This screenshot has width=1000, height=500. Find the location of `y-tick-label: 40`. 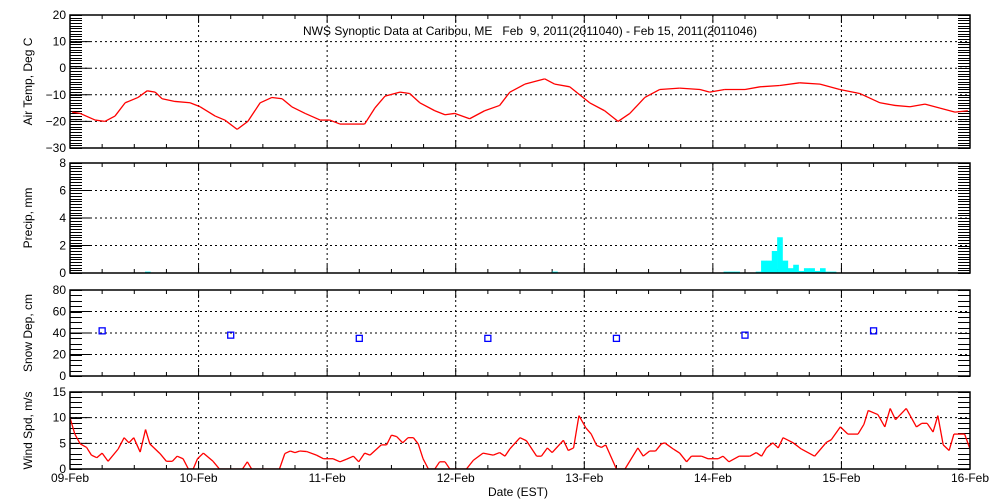

y-tick-label: 40 is located at coordinates (60, 333).